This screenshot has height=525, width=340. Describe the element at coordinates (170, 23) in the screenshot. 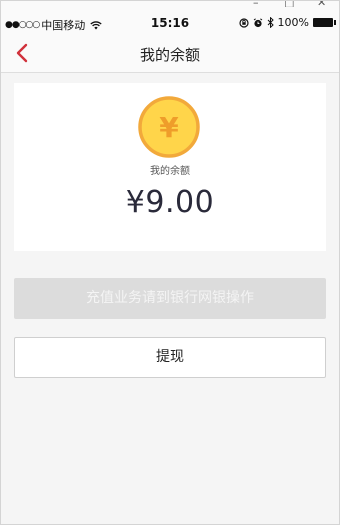

I see `status-bar: ●●○○○ 中国移动 15:16 100%` at that location.